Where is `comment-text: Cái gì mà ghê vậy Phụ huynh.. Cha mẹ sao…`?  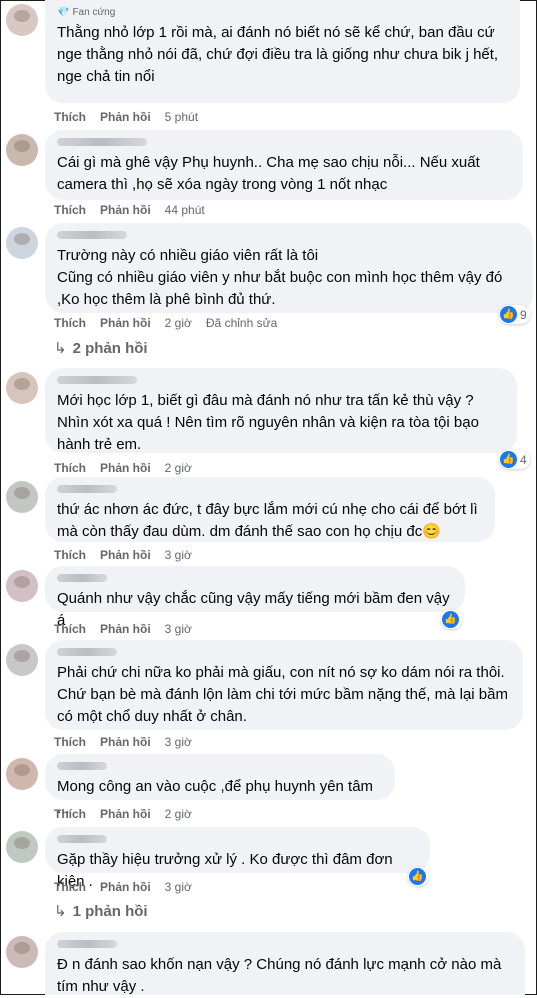
comment-text: Cái gì mà ghê vậy Phụ huynh.. Cha mẹ sao… is located at coordinates (268, 173).